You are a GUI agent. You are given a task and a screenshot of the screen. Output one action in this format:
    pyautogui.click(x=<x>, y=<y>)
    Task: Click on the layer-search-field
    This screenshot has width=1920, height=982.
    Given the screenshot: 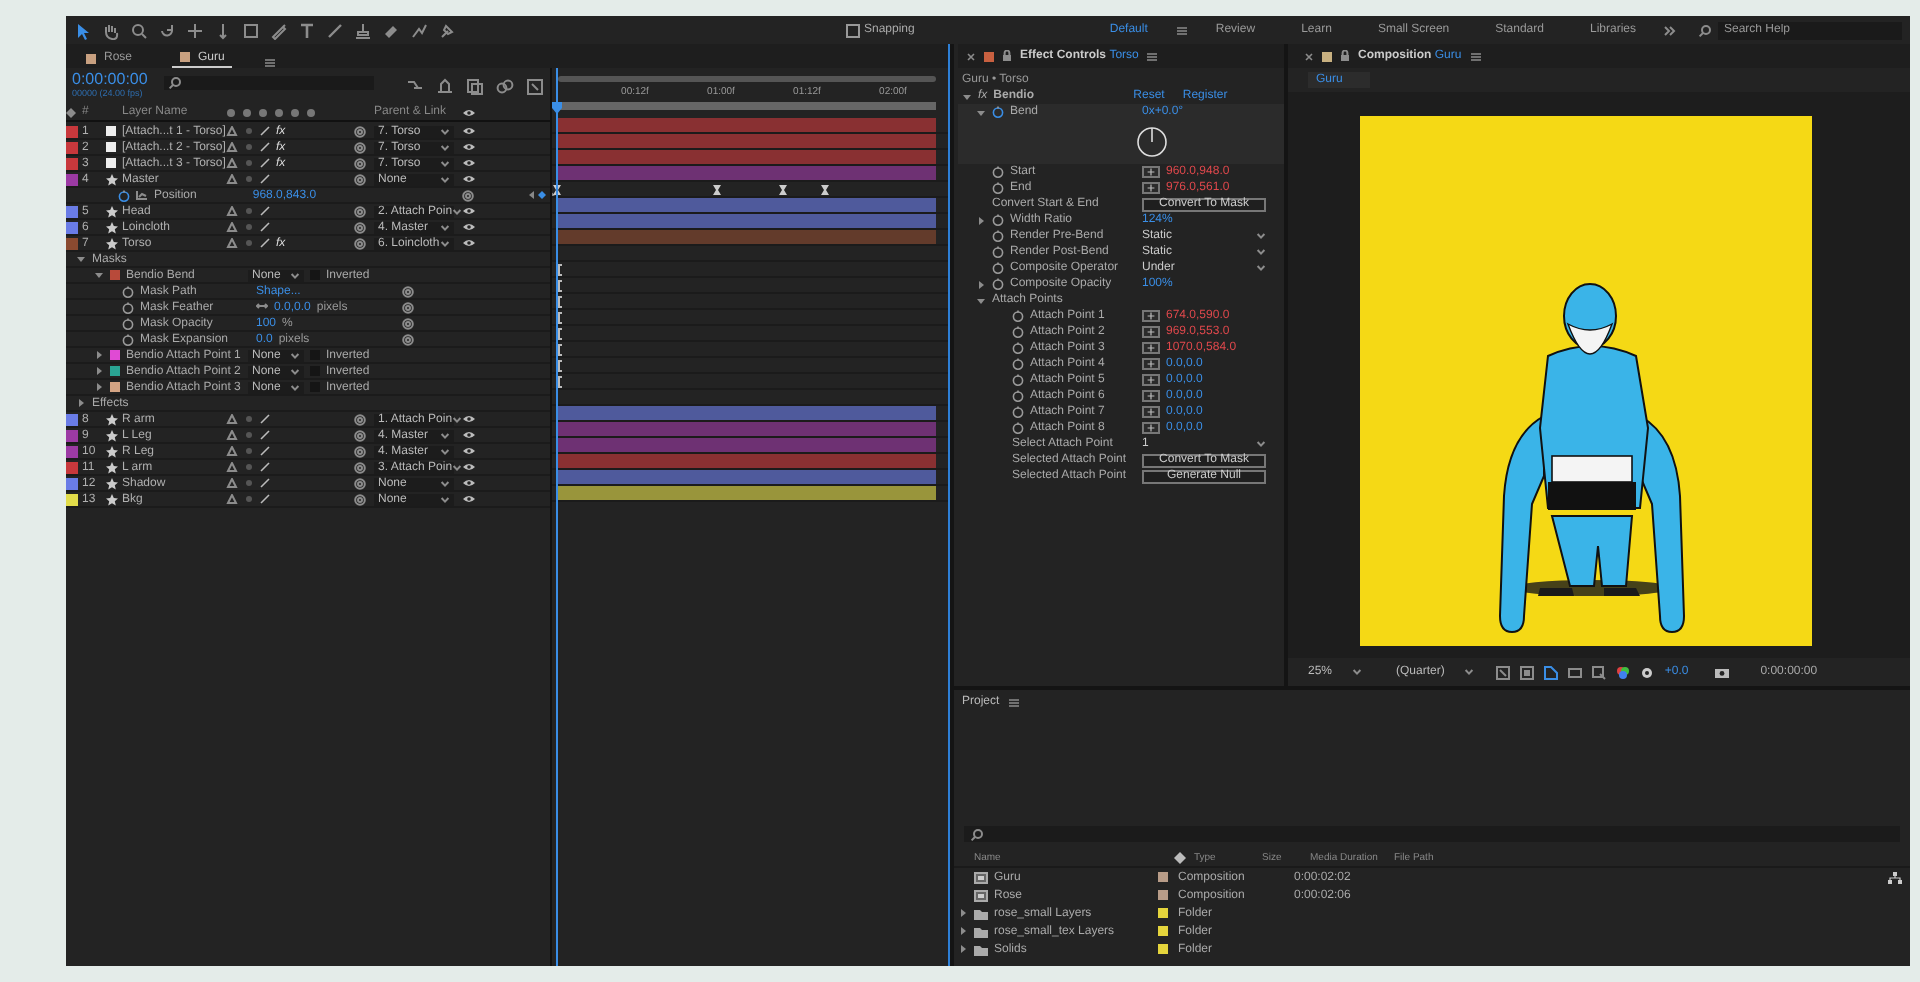 What is the action you would take?
    pyautogui.click(x=268, y=83)
    